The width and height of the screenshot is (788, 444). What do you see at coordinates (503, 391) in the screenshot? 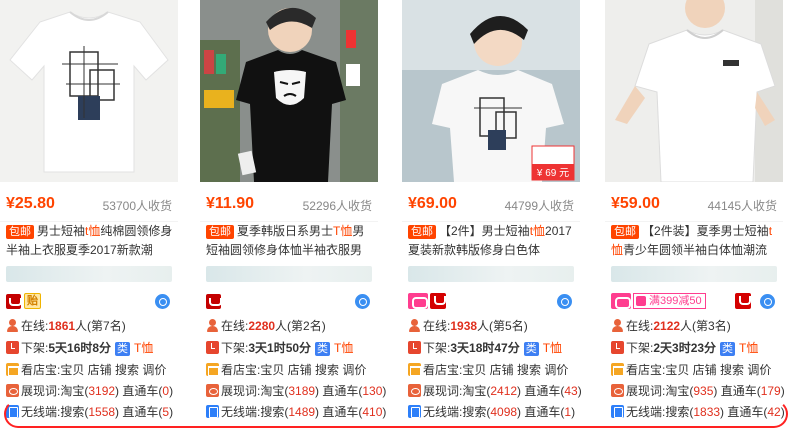
I see `impressions-taobao-count: 2412` at bounding box center [503, 391].